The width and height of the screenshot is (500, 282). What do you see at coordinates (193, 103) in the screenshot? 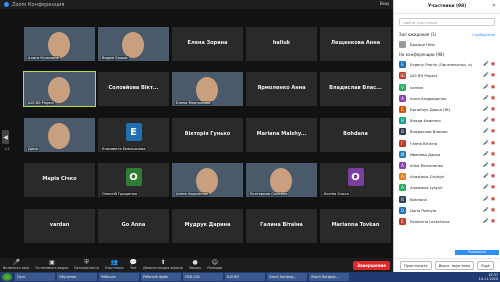
I see `participant-caption: Елена Мартыньюк` at bounding box center [193, 103].